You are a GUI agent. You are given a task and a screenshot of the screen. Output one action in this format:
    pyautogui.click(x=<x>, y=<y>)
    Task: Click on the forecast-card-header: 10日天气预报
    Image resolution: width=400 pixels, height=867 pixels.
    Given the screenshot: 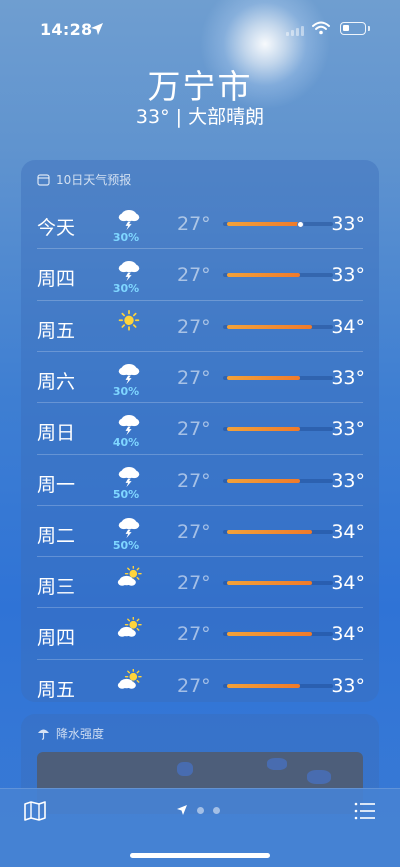 What is the action you would take?
    pyautogui.click(x=84, y=179)
    